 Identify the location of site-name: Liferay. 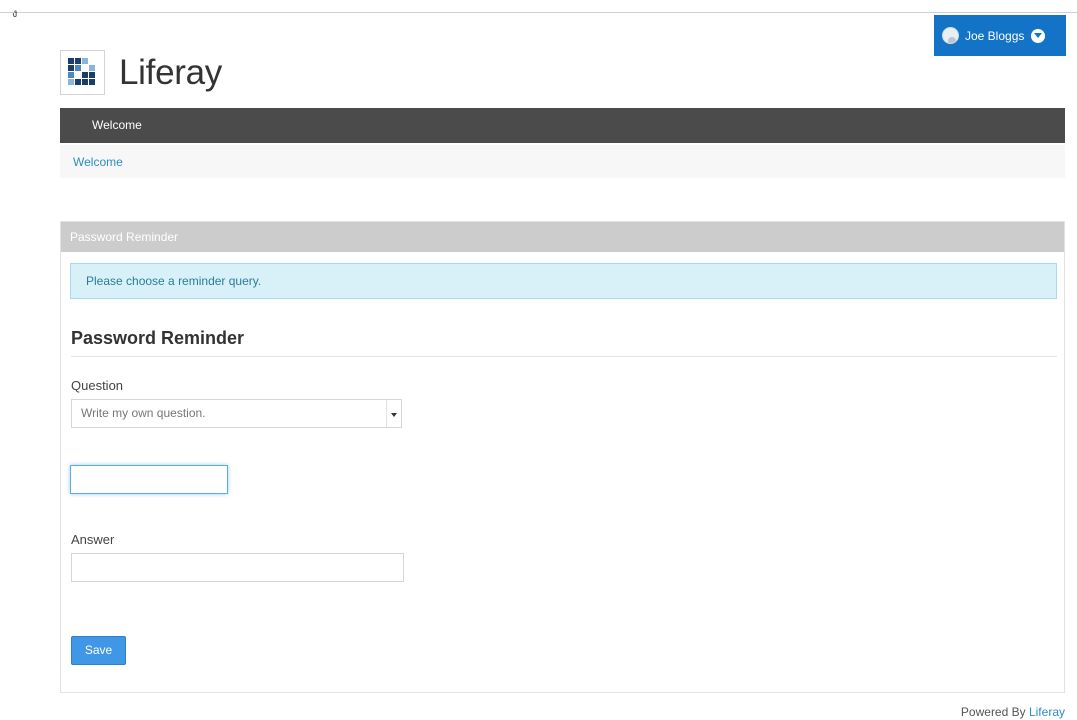
(170, 72).